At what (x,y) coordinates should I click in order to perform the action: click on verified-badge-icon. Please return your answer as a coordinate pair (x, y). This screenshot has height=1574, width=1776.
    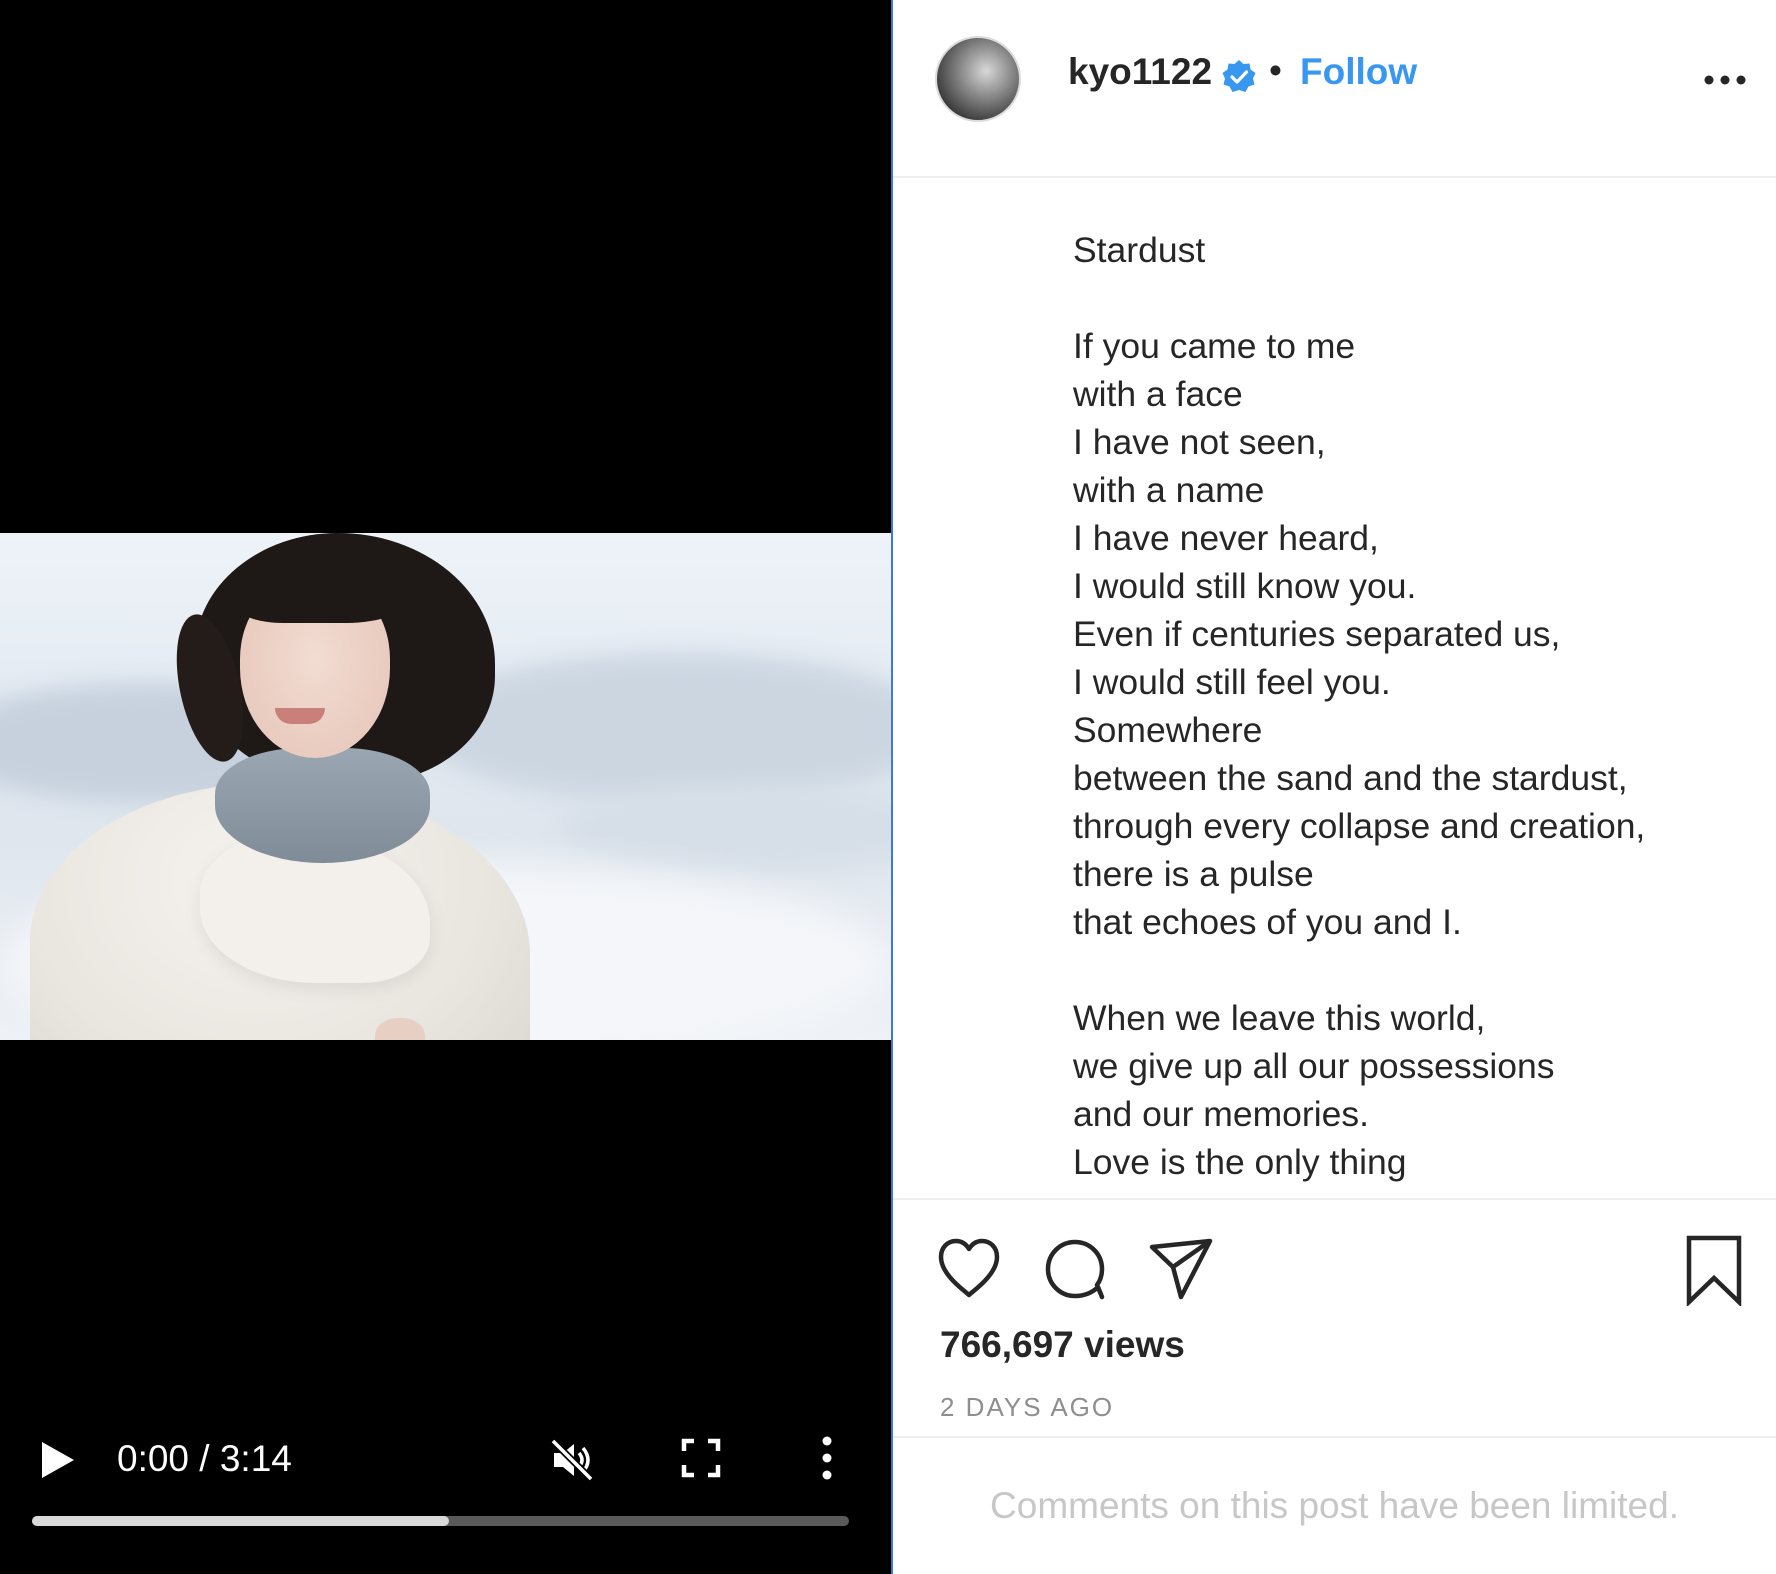
    Looking at the image, I should click on (1239, 76).